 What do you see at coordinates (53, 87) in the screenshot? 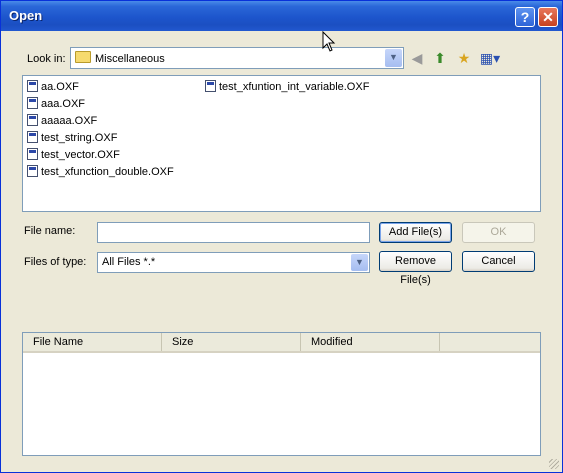
I see `list-item: aa.OXF` at bounding box center [53, 87].